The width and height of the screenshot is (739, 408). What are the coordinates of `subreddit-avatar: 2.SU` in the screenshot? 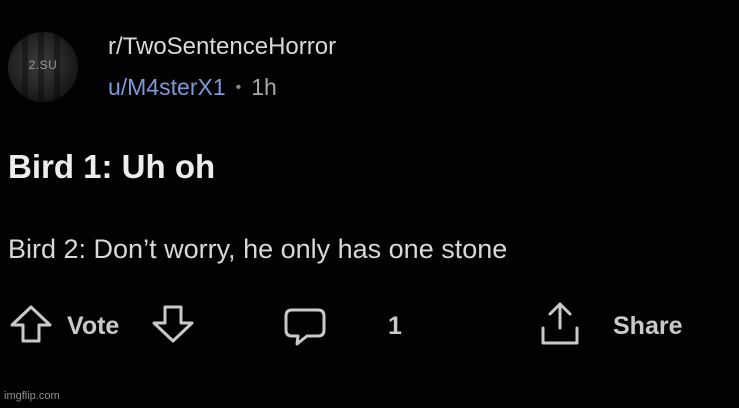 It's located at (43, 67).